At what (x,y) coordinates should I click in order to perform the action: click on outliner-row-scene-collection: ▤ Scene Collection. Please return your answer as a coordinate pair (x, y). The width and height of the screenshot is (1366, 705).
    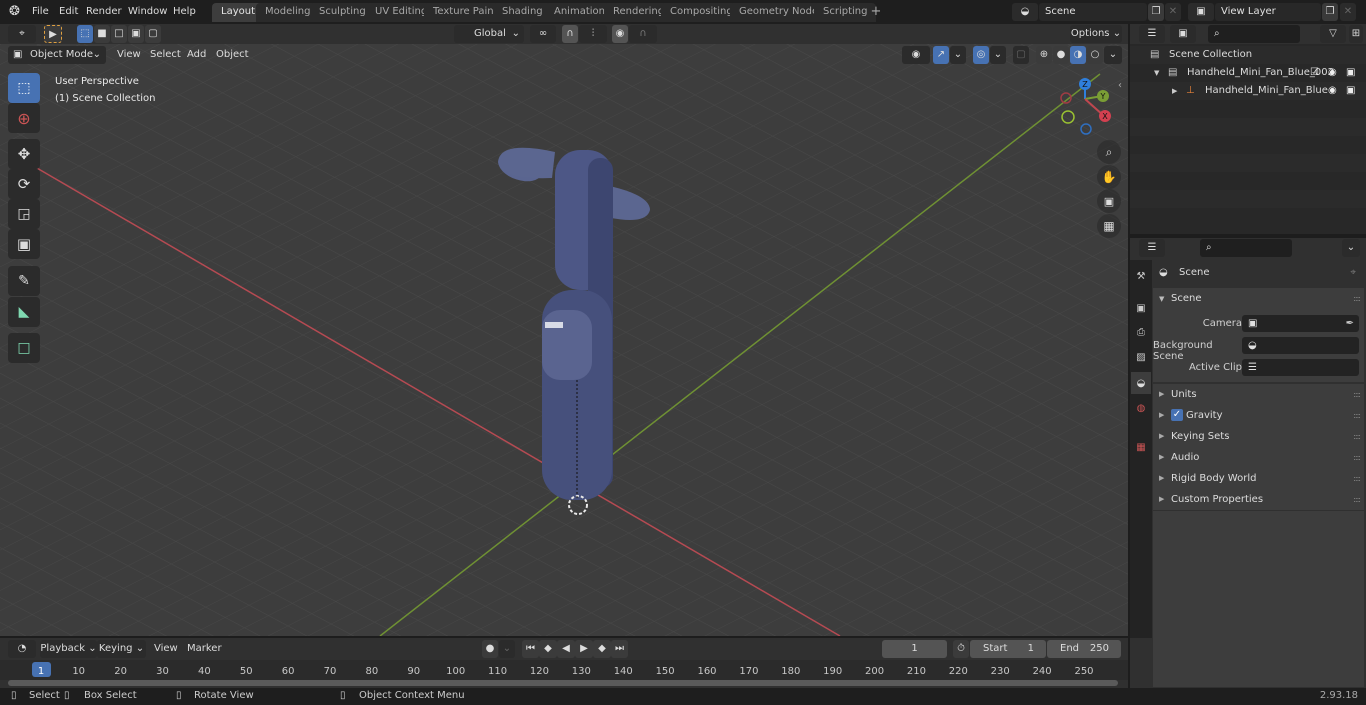
    Looking at the image, I should click on (1248, 55).